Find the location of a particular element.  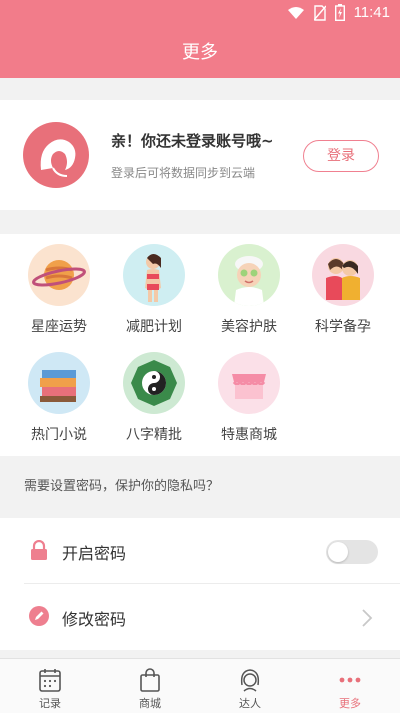

tab-label: 记录 is located at coordinates (50, 703).